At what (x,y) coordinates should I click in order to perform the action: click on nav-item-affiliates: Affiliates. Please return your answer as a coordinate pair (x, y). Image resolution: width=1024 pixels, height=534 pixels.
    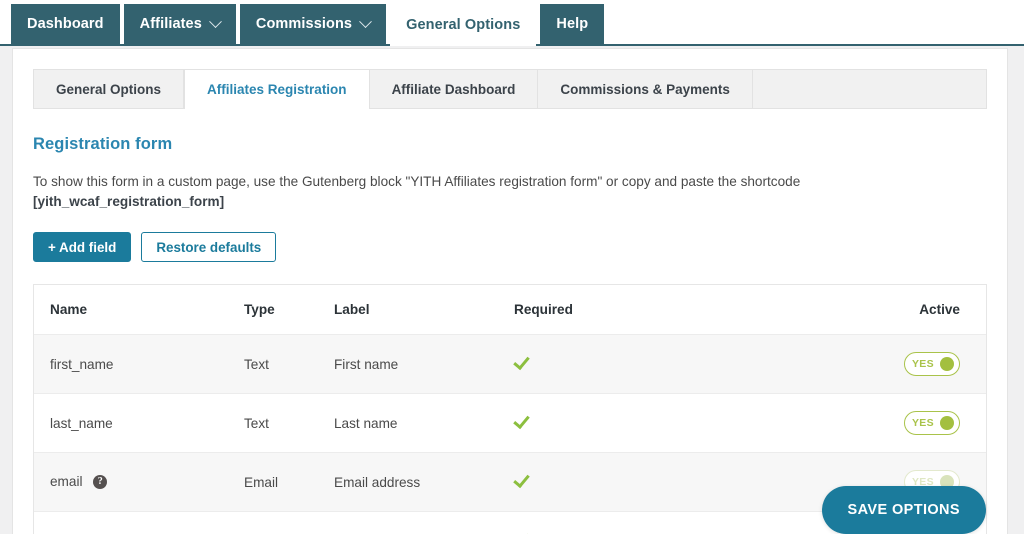
    Looking at the image, I should click on (179, 24).